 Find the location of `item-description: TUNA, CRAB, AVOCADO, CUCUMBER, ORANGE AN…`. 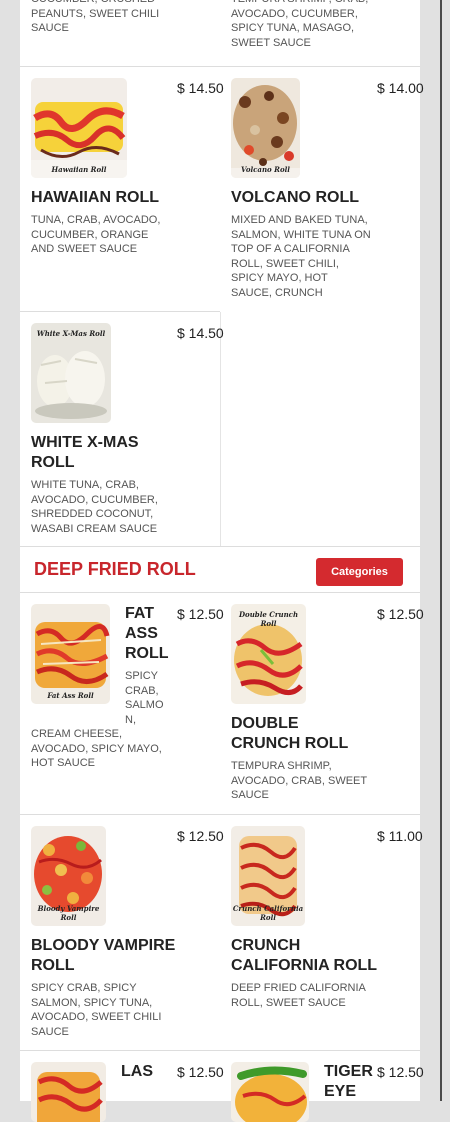

item-description: TUNA, CRAB, AVOCADO, CUCUMBER, ORANGE AN… is located at coordinates (96, 235).